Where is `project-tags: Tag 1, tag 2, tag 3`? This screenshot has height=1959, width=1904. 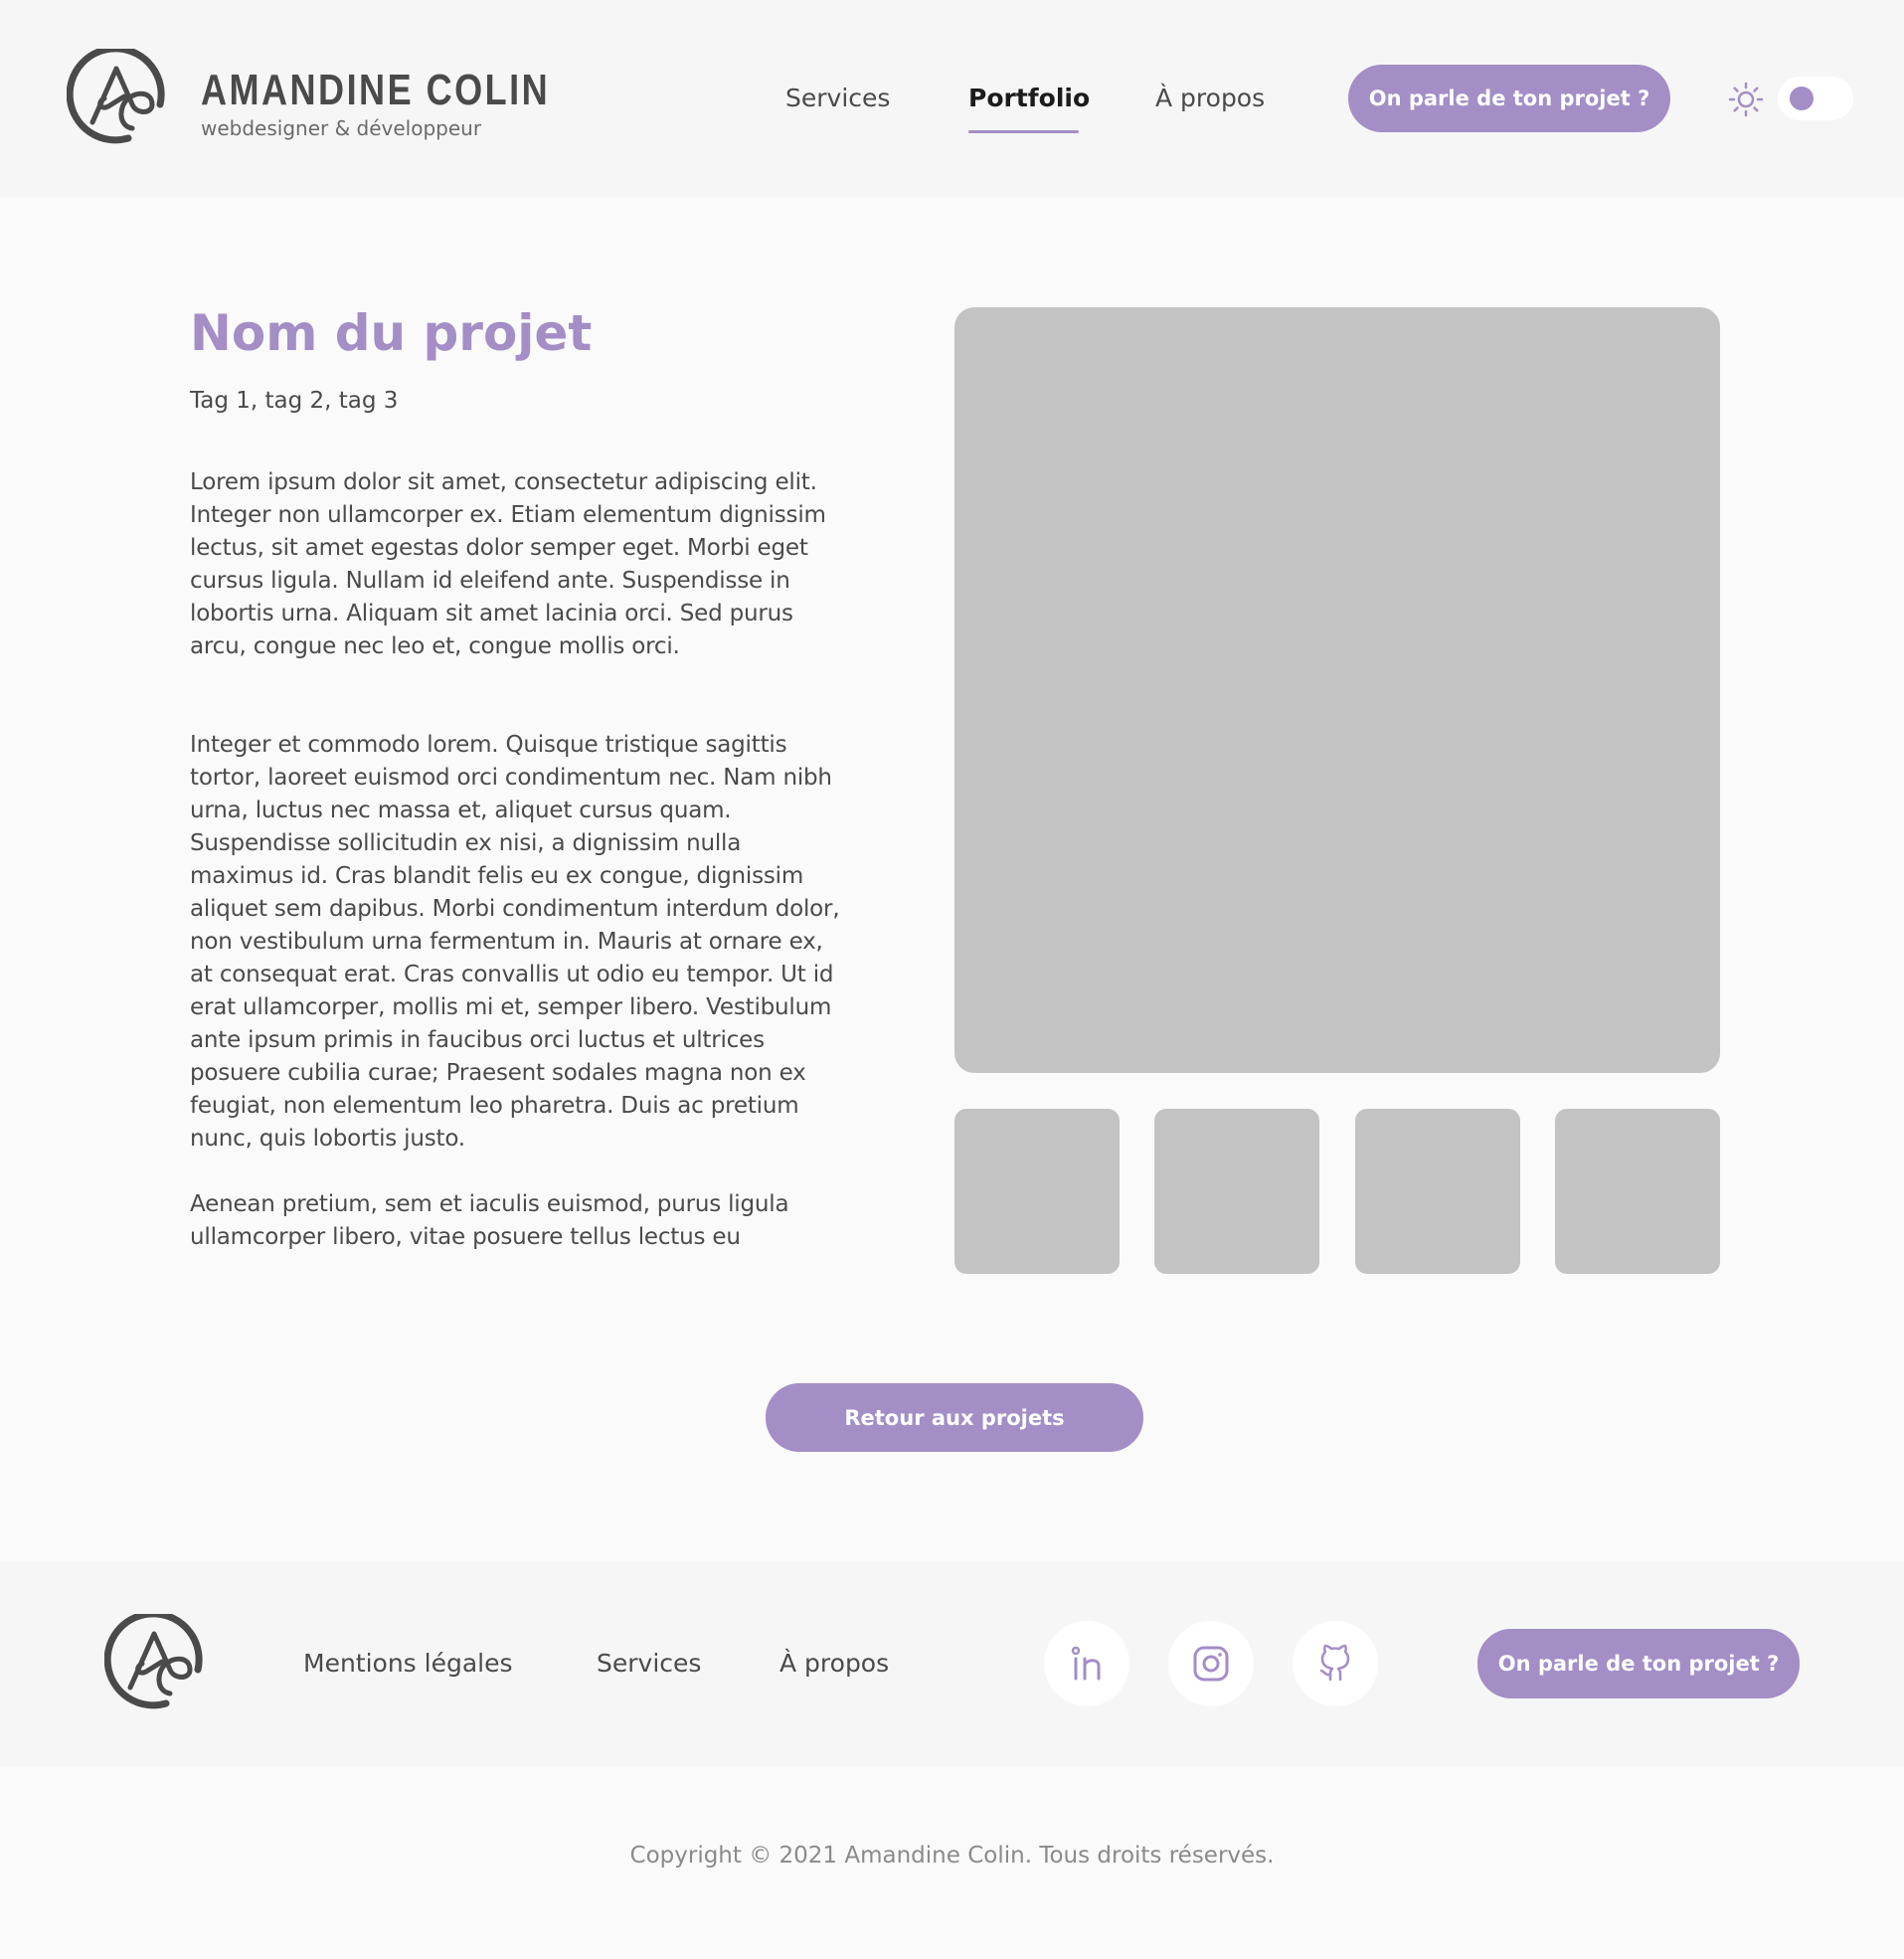
project-tags: Tag 1, tag 2, tag 3 is located at coordinates (294, 401).